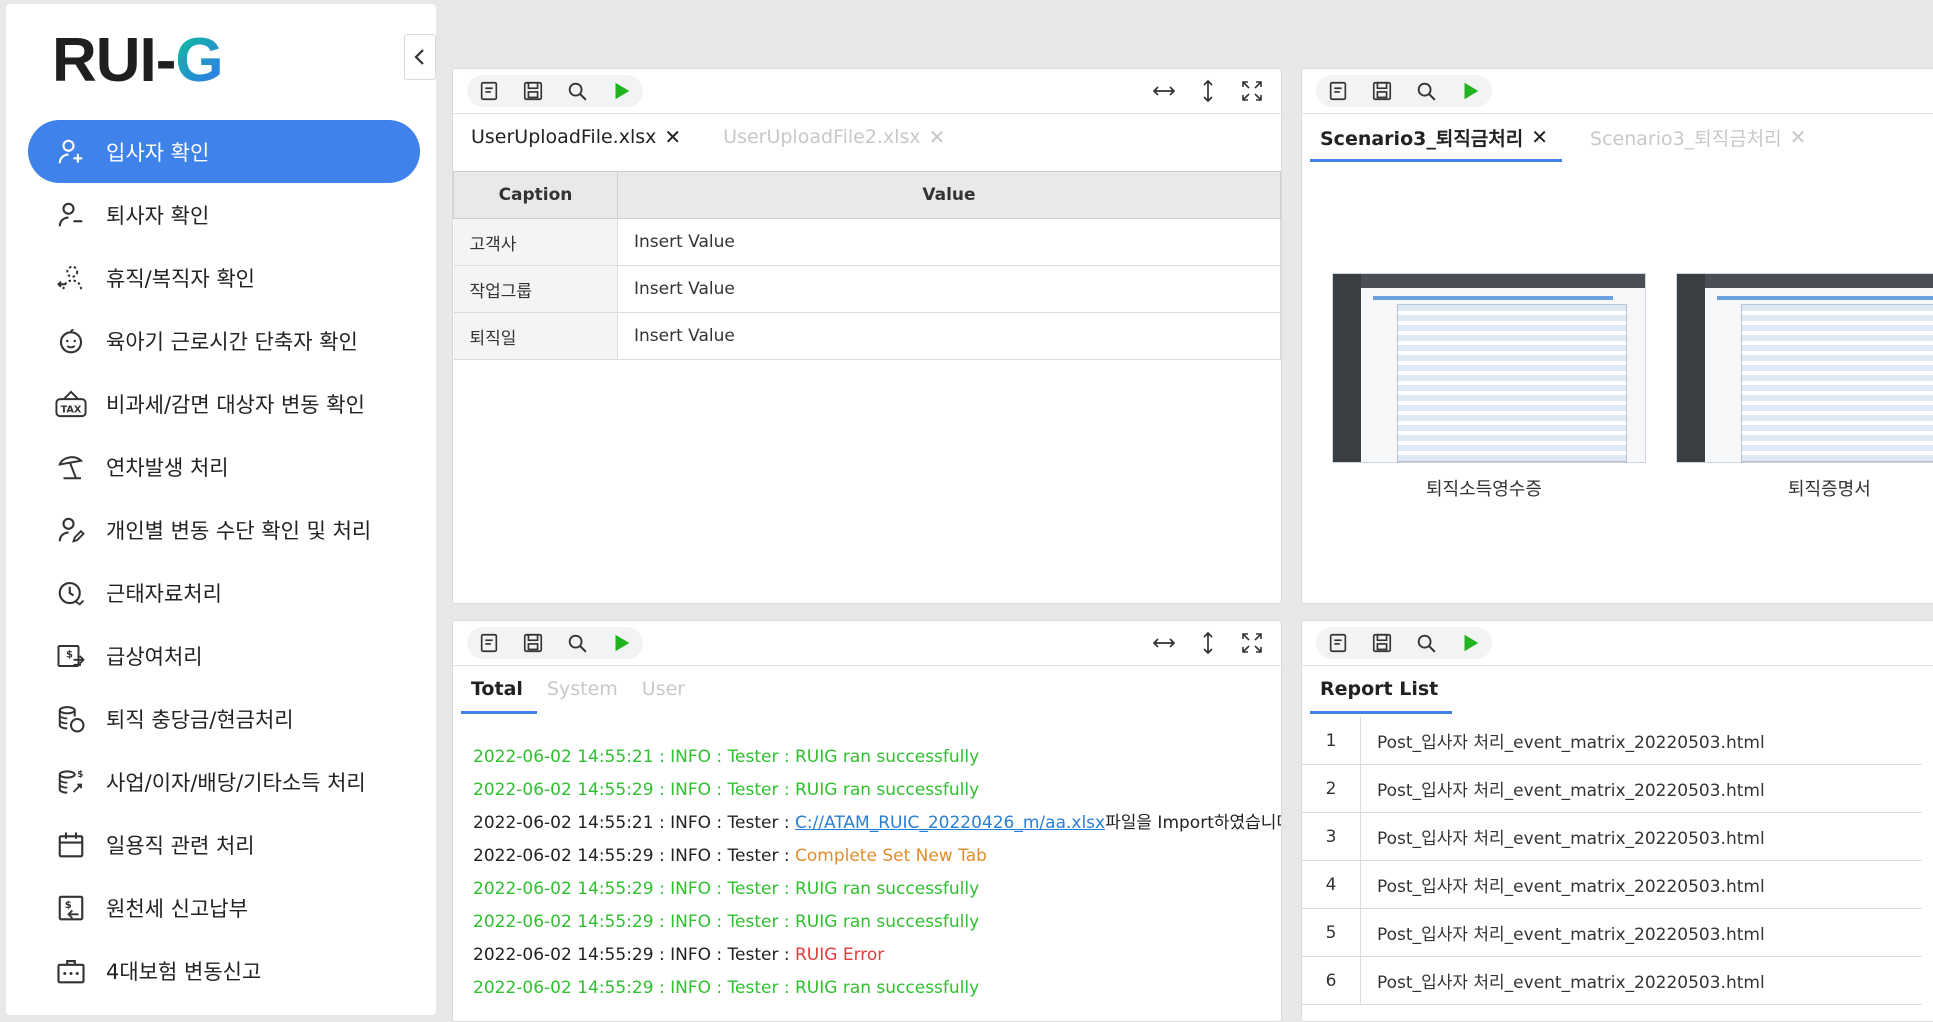 The width and height of the screenshot is (1933, 1022). Describe the element at coordinates (535, 195) in the screenshot. I see `column-header: Caption` at that location.